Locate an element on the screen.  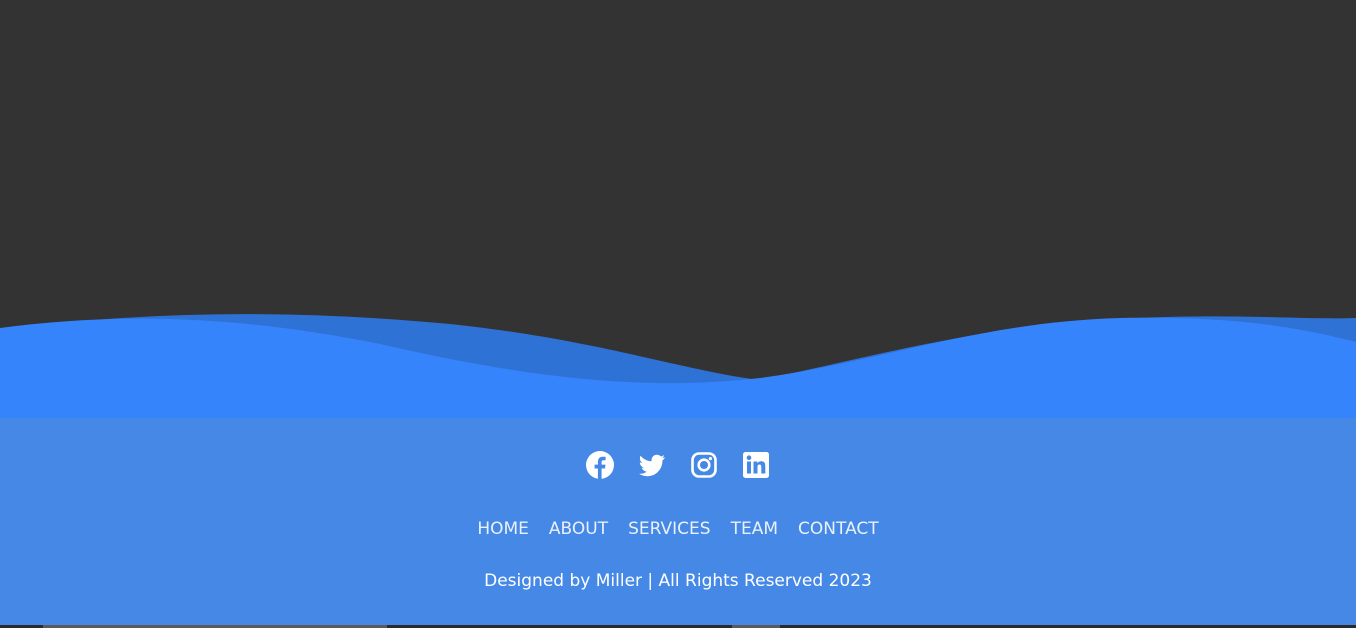
instagram-link is located at coordinates (704, 465).